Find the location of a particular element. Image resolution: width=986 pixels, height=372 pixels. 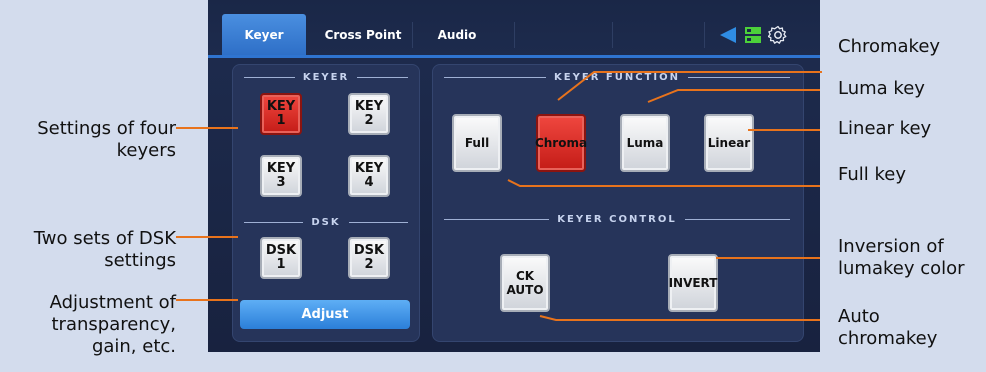

callout-full-key: Full key is located at coordinates (872, 174).